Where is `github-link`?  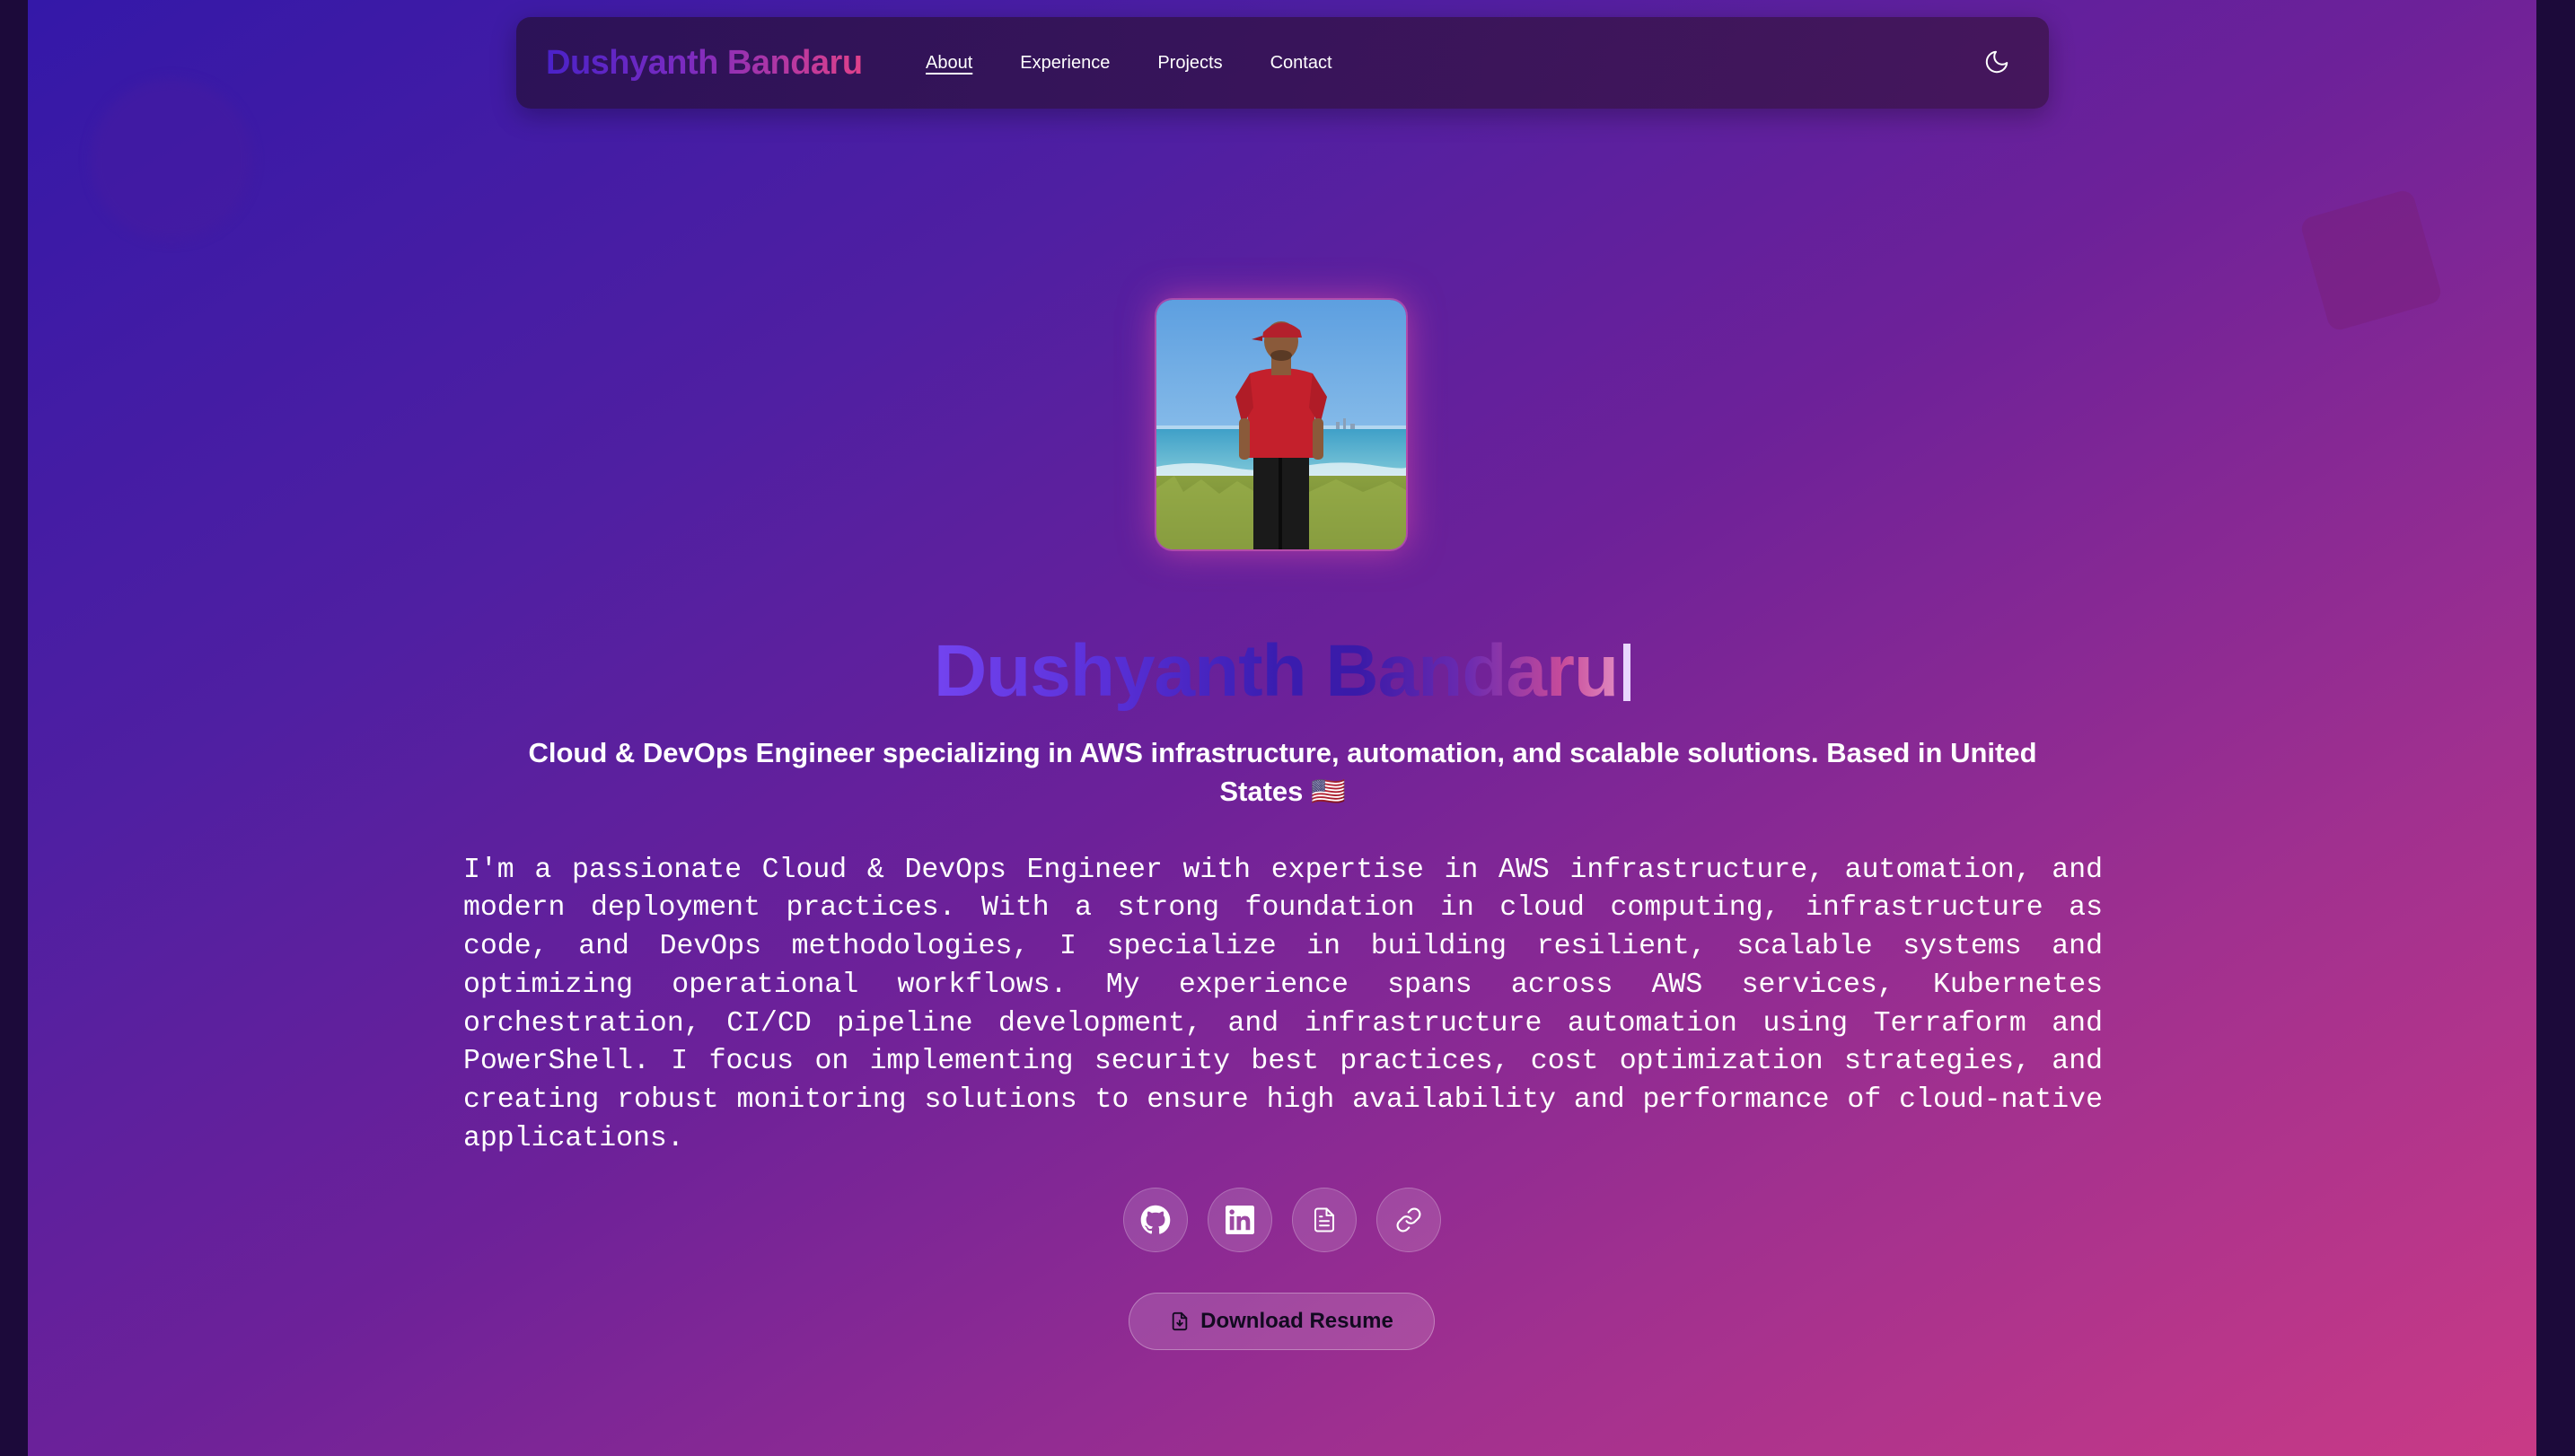 github-link is located at coordinates (1156, 1220).